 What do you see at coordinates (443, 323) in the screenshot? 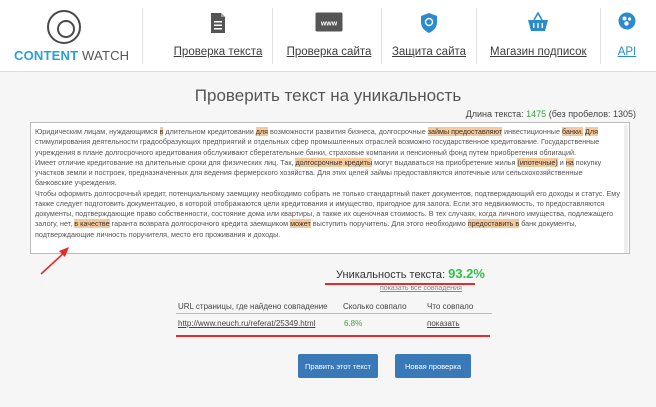
I see `show-match-link: показать` at bounding box center [443, 323].